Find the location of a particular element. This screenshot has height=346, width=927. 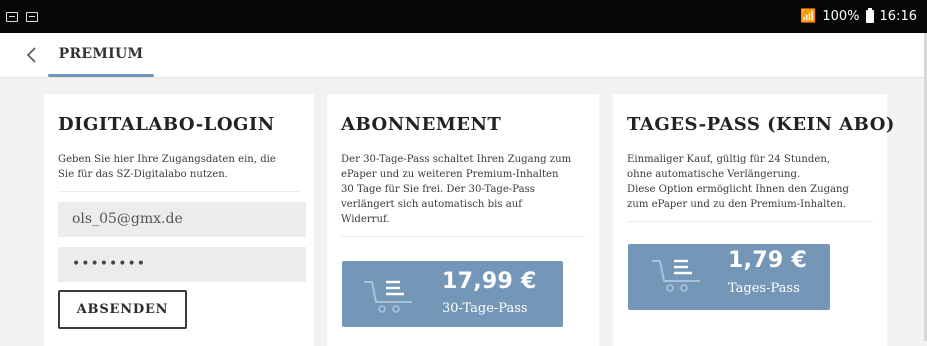

back-button is located at coordinates (32, 55).